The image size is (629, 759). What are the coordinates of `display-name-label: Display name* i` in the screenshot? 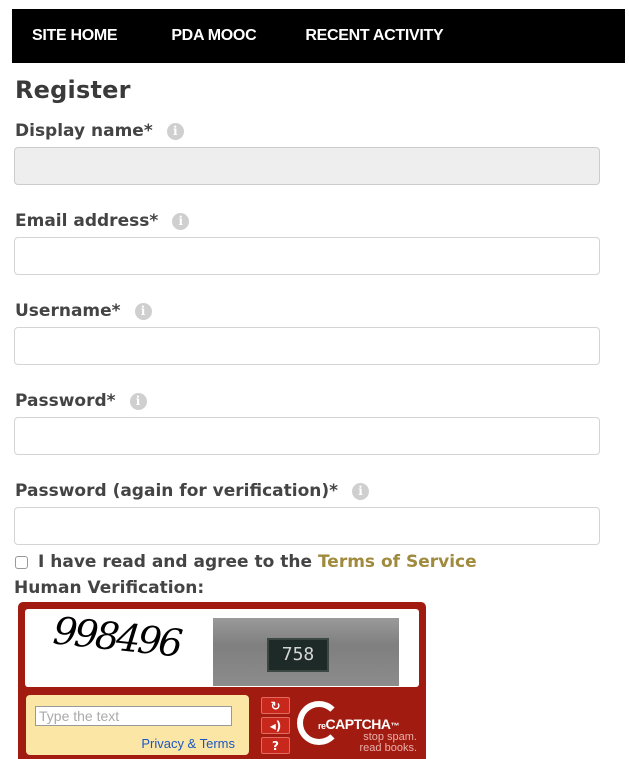 It's located at (99, 131).